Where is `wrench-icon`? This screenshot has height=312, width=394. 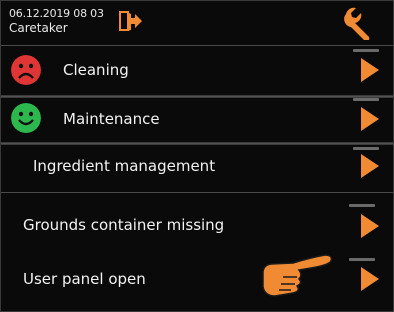
wrench-icon is located at coordinates (357, 23).